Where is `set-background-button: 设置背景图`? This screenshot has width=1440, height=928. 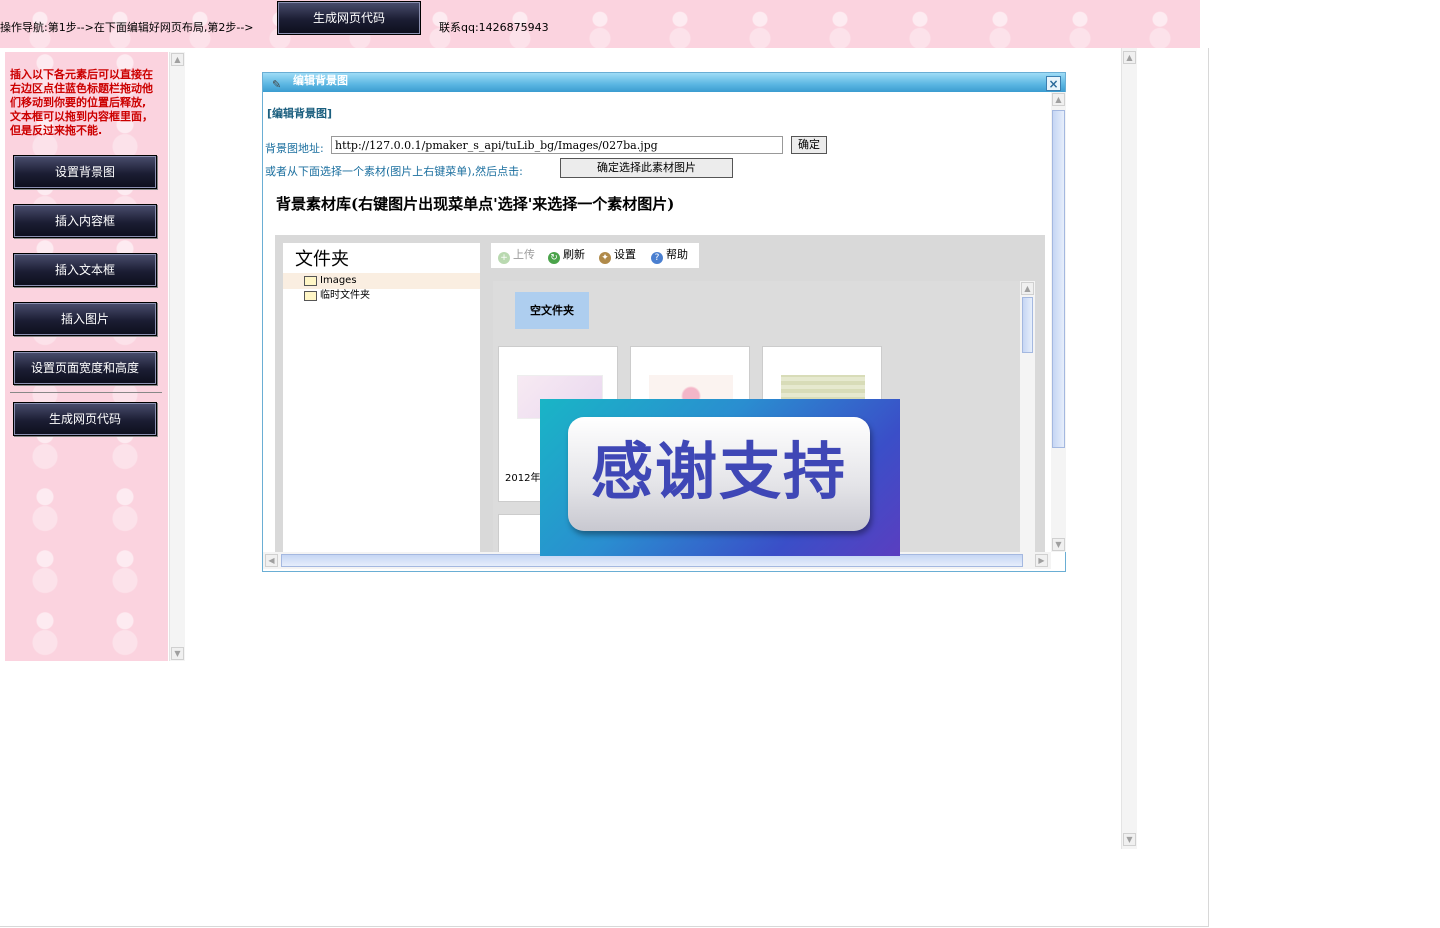 set-background-button: 设置背景图 is located at coordinates (85, 172).